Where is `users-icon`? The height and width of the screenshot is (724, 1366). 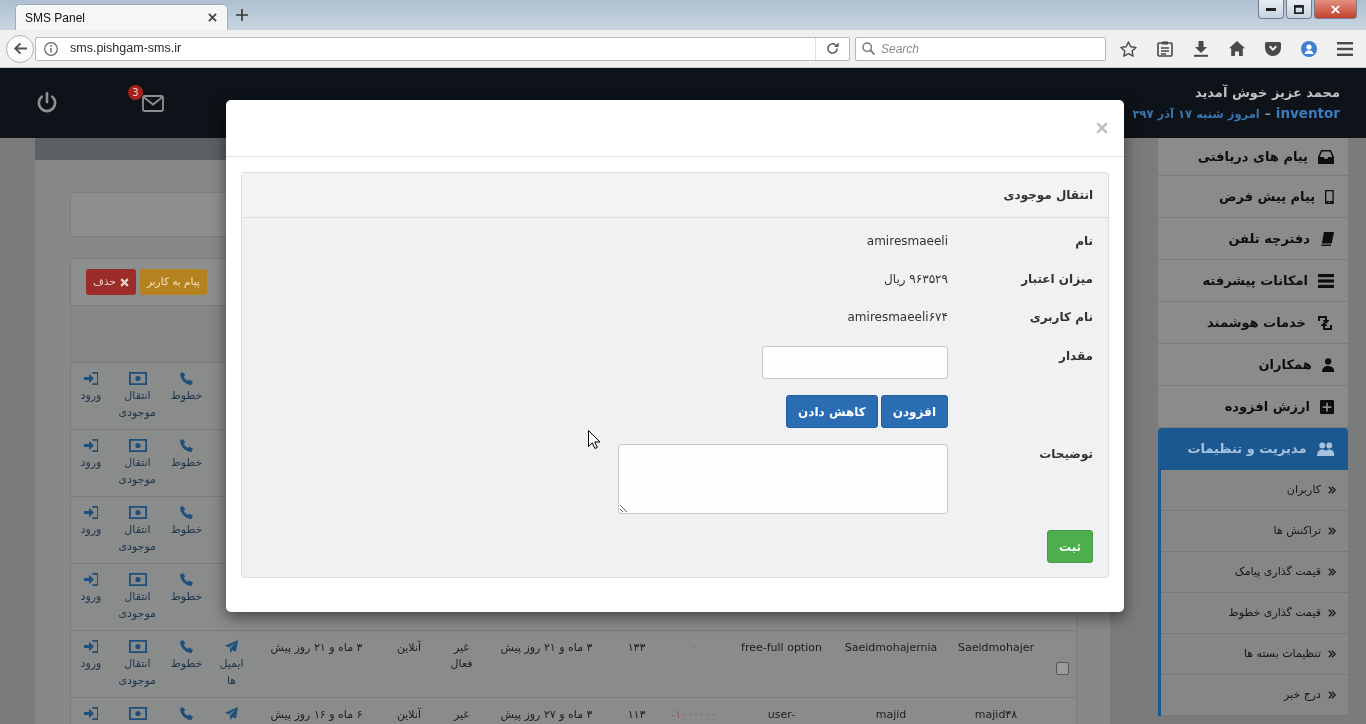
users-icon is located at coordinates (1325, 449).